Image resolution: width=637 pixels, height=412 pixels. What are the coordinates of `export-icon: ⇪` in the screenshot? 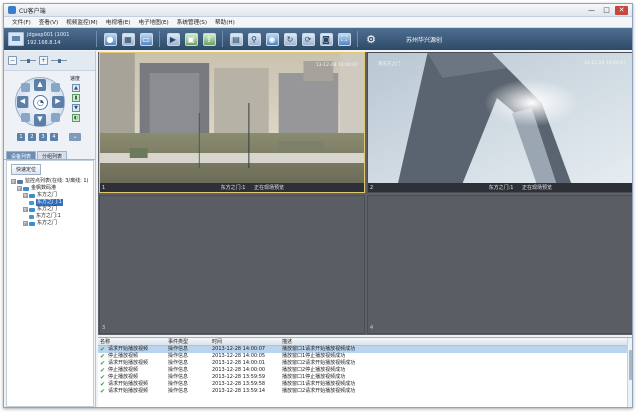 It's located at (209, 39).